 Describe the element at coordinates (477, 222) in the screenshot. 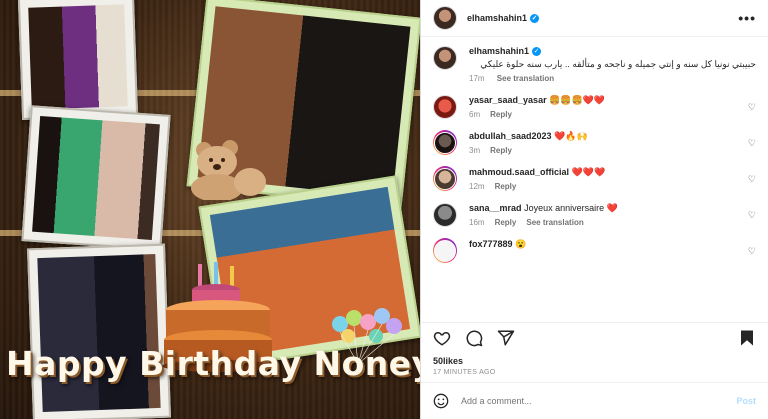

I see `comment-time: 16m` at that location.